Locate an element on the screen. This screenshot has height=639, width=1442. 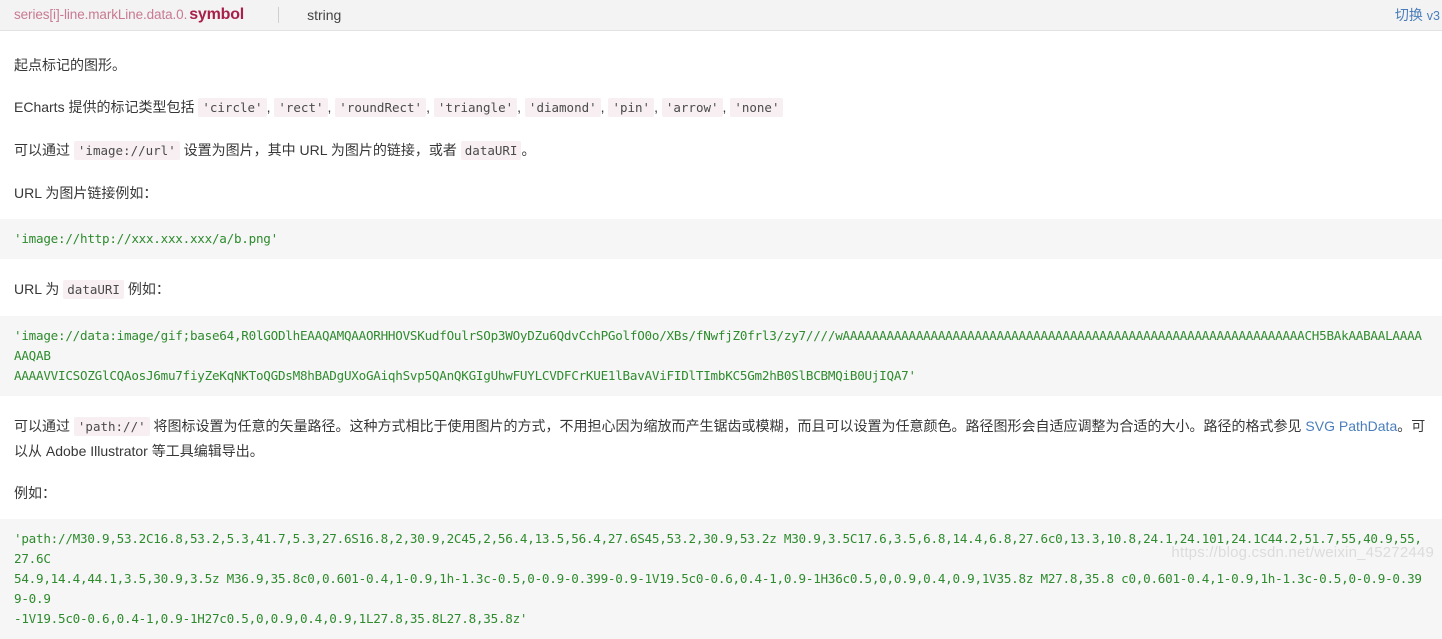
path-protocol-code: 'path://' is located at coordinates (111, 426).